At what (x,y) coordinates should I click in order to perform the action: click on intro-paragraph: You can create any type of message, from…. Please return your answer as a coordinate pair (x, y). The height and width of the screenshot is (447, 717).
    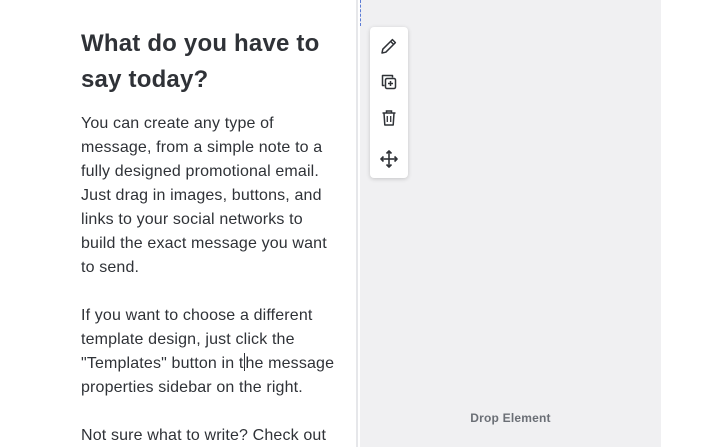
    Looking at the image, I should click on (212, 196).